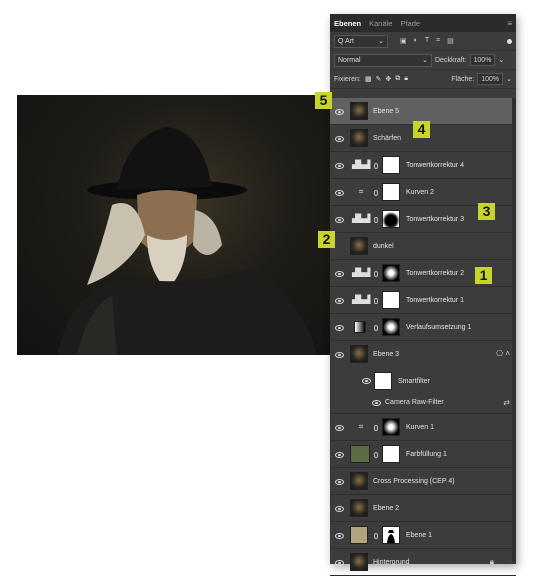 This screenshot has height=578, width=533. What do you see at coordinates (386, 354) in the screenshot?
I see `layer-name: Ebene 3` at bounding box center [386, 354].